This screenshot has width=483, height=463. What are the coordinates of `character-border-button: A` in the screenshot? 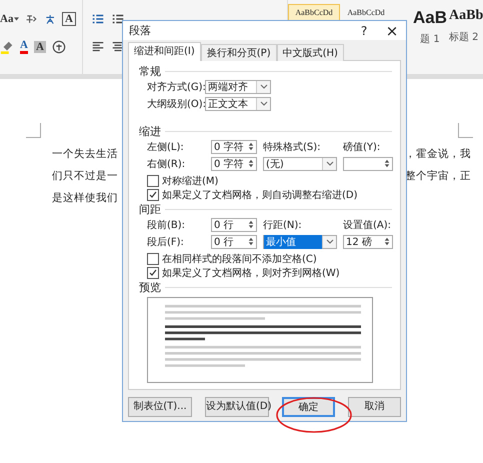 It's located at (69, 19).